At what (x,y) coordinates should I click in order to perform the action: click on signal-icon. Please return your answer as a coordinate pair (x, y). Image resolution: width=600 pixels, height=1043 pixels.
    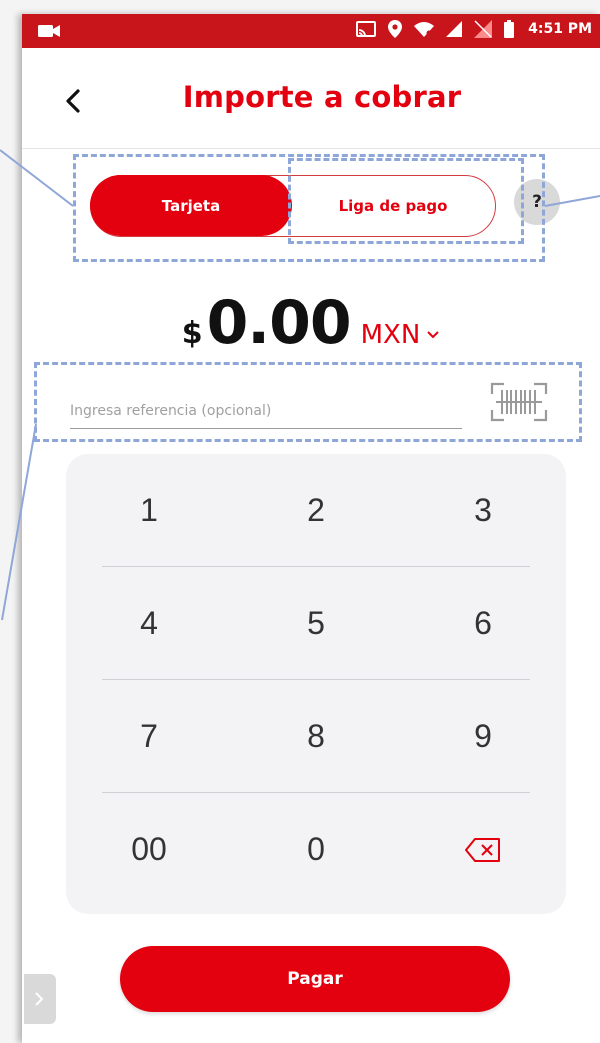
    Looking at the image, I should click on (454, 29).